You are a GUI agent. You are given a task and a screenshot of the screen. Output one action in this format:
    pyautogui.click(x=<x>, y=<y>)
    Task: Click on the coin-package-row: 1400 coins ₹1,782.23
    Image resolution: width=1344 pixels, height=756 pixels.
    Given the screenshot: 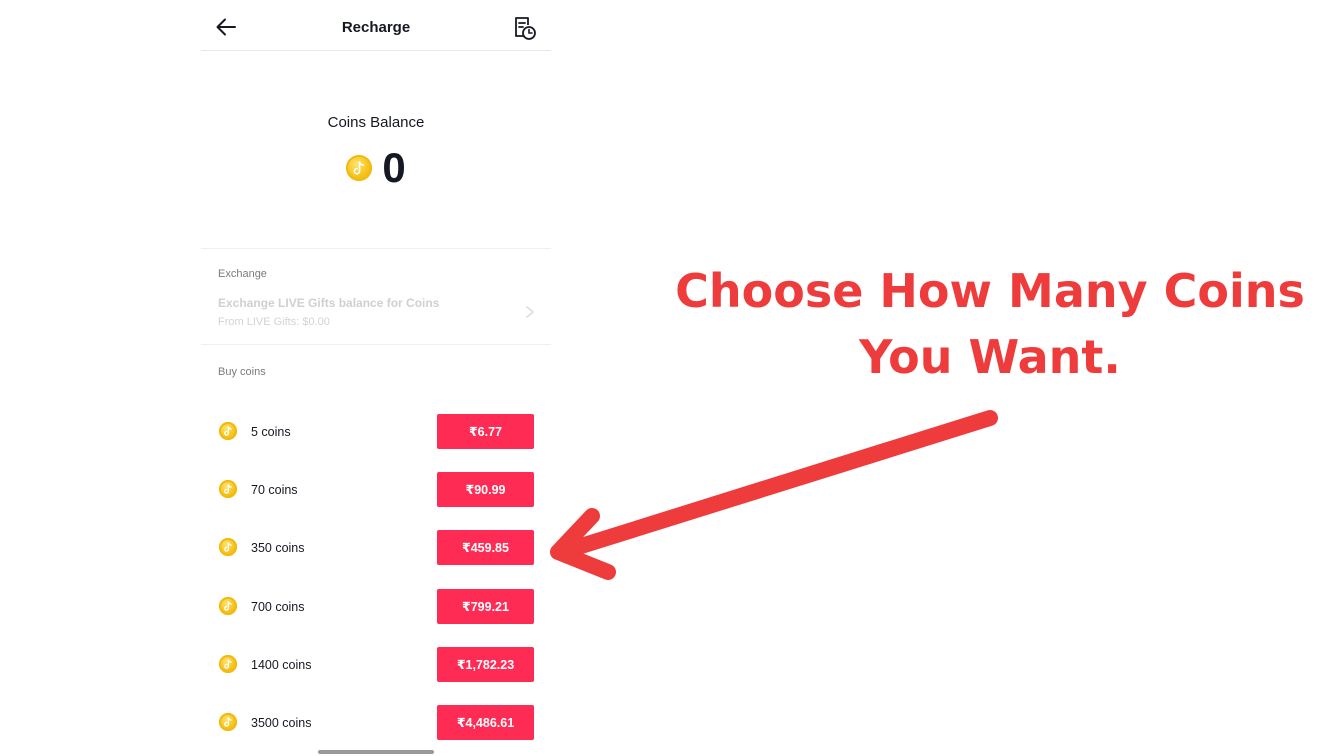 What is the action you would take?
    pyautogui.click(x=376, y=665)
    